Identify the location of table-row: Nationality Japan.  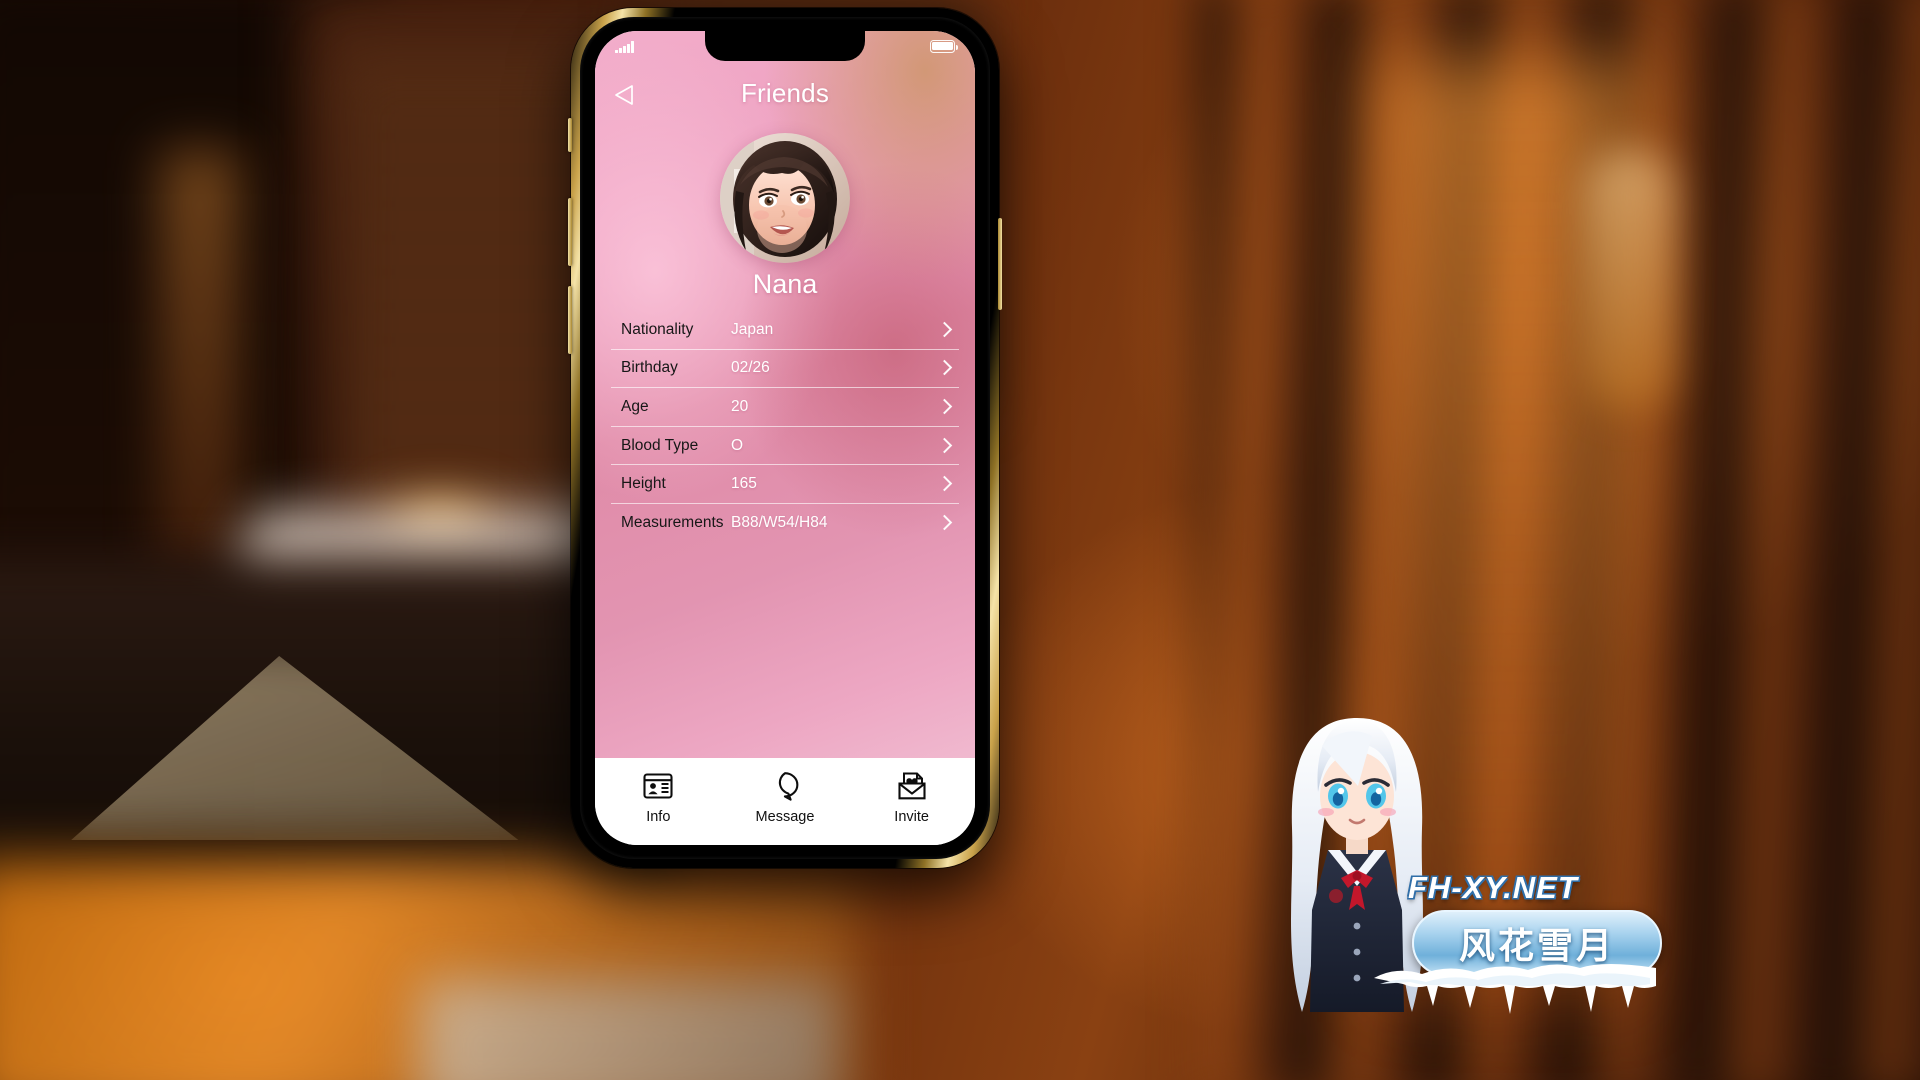
(785, 330).